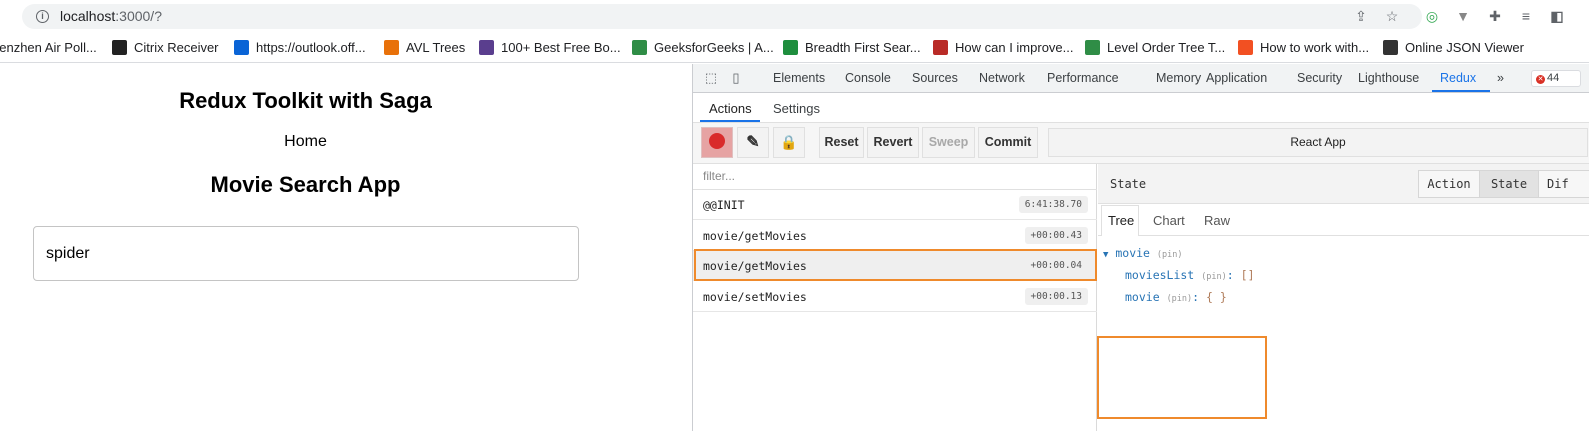  I want to click on outlook-icon, so click(241, 47).